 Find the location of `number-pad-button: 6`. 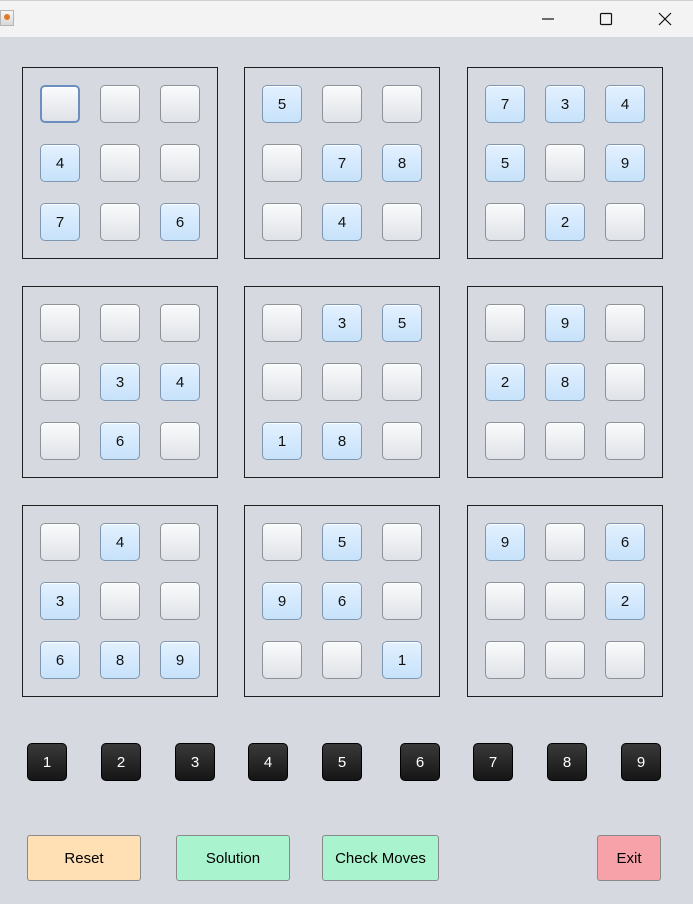

number-pad-button: 6 is located at coordinates (420, 762).